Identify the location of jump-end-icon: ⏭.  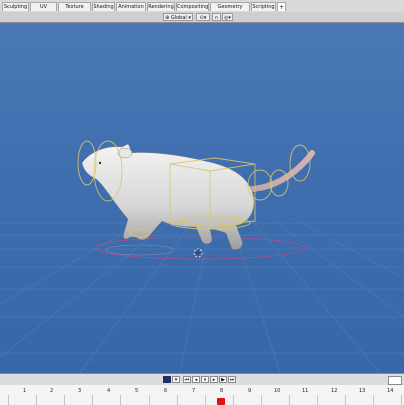
(232, 379).